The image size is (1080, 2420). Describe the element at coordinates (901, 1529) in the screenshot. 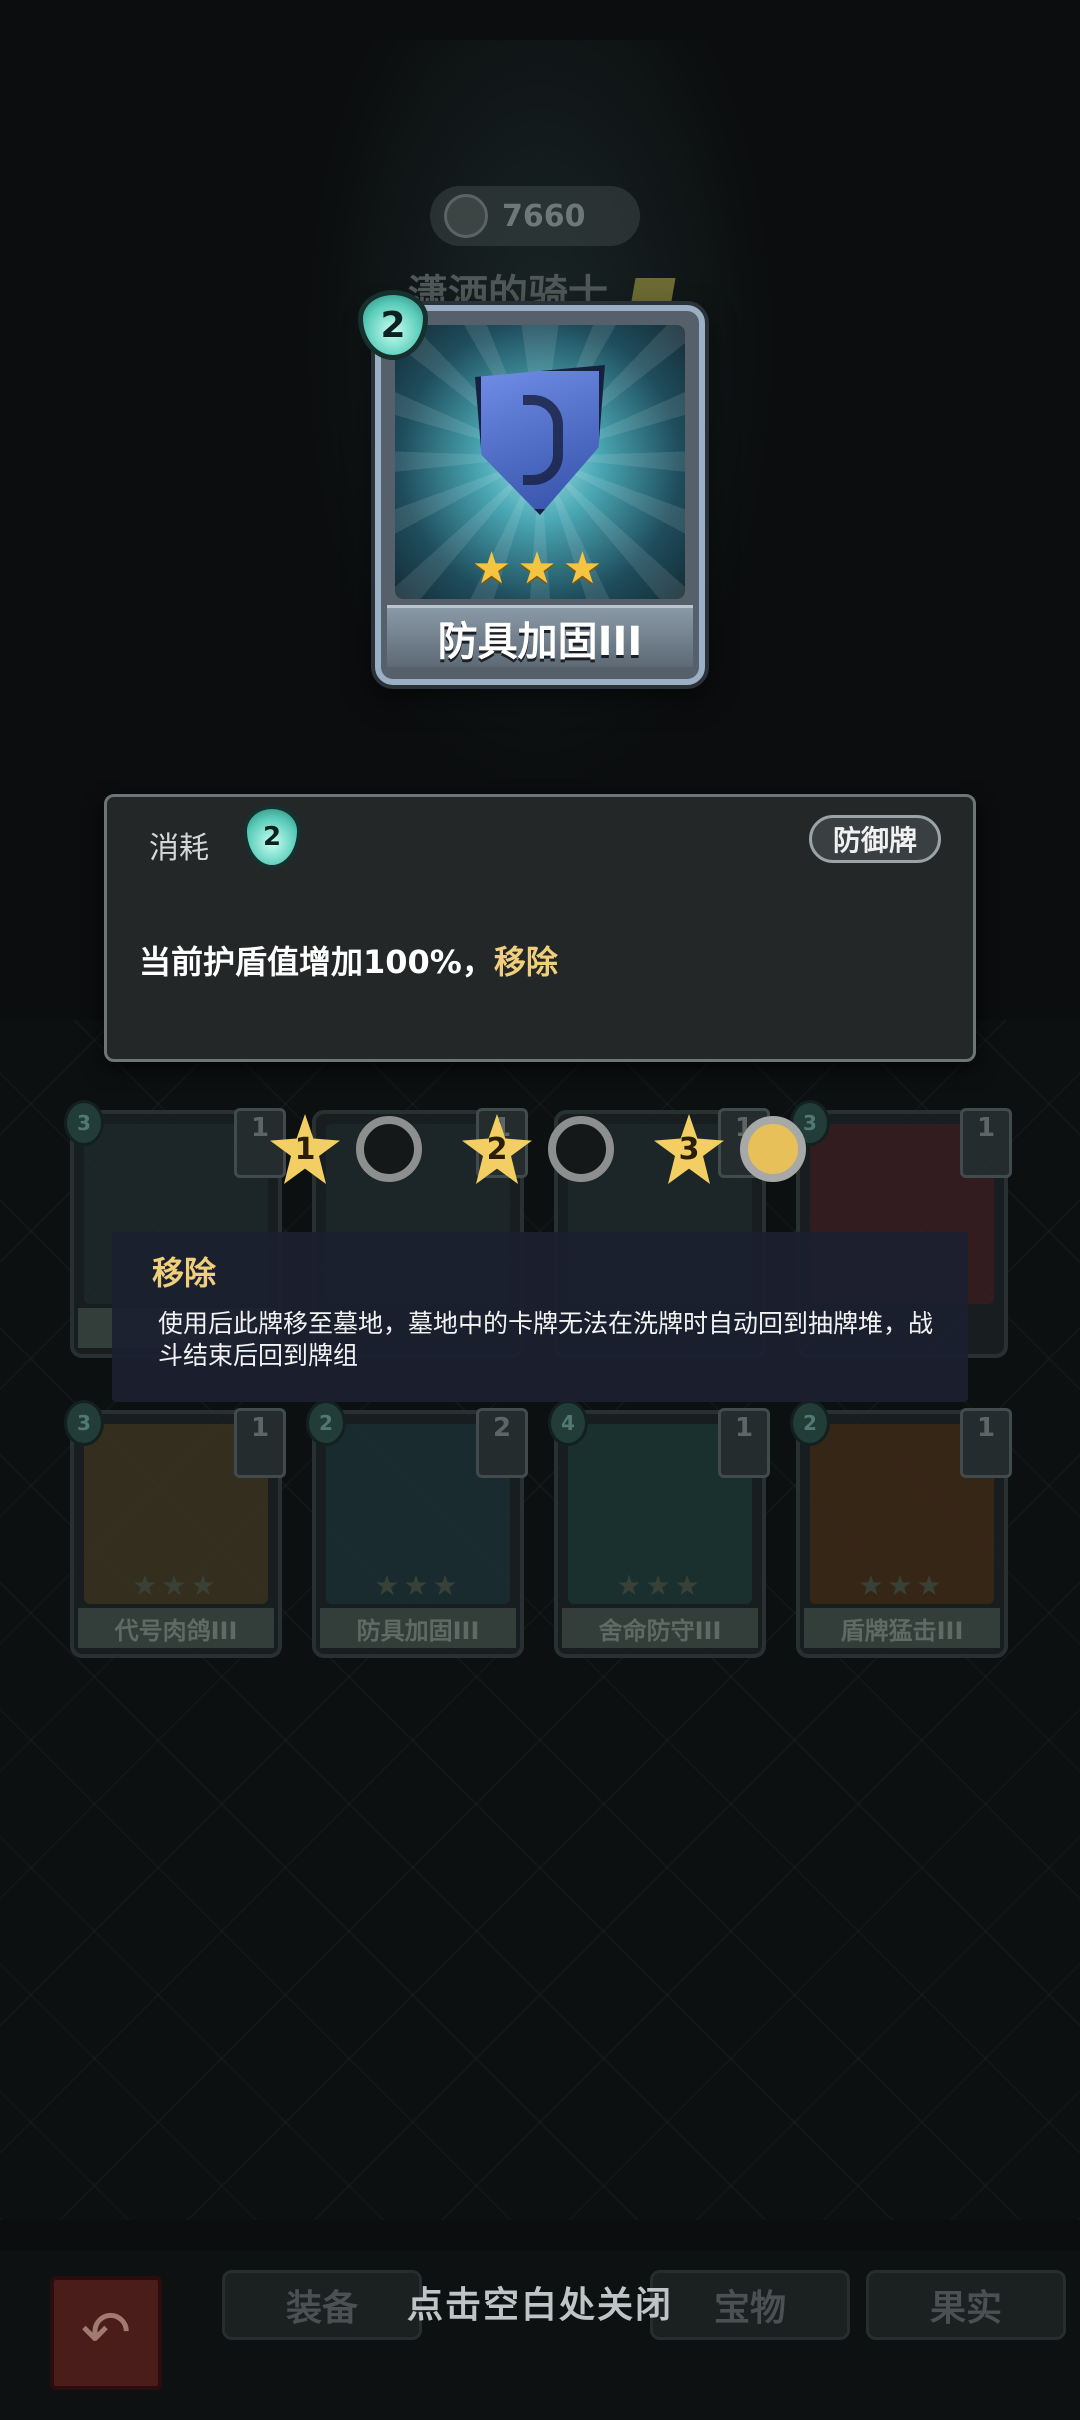

I see `deck-card: ★★★ 盾牌猛击III 1 2` at that location.